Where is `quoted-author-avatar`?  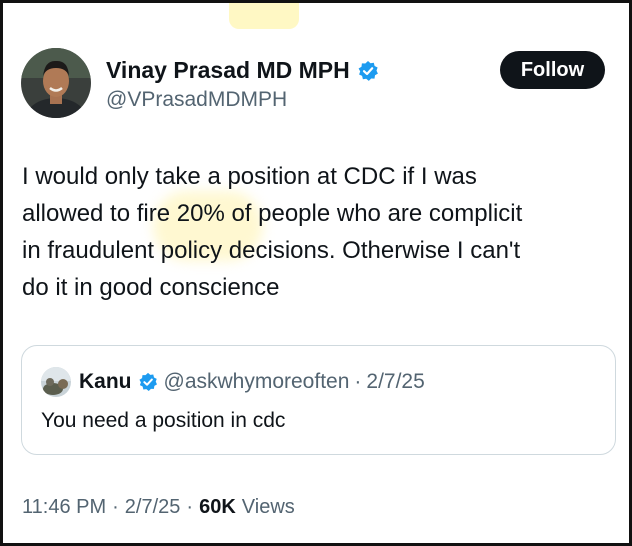 quoted-author-avatar is located at coordinates (56, 382).